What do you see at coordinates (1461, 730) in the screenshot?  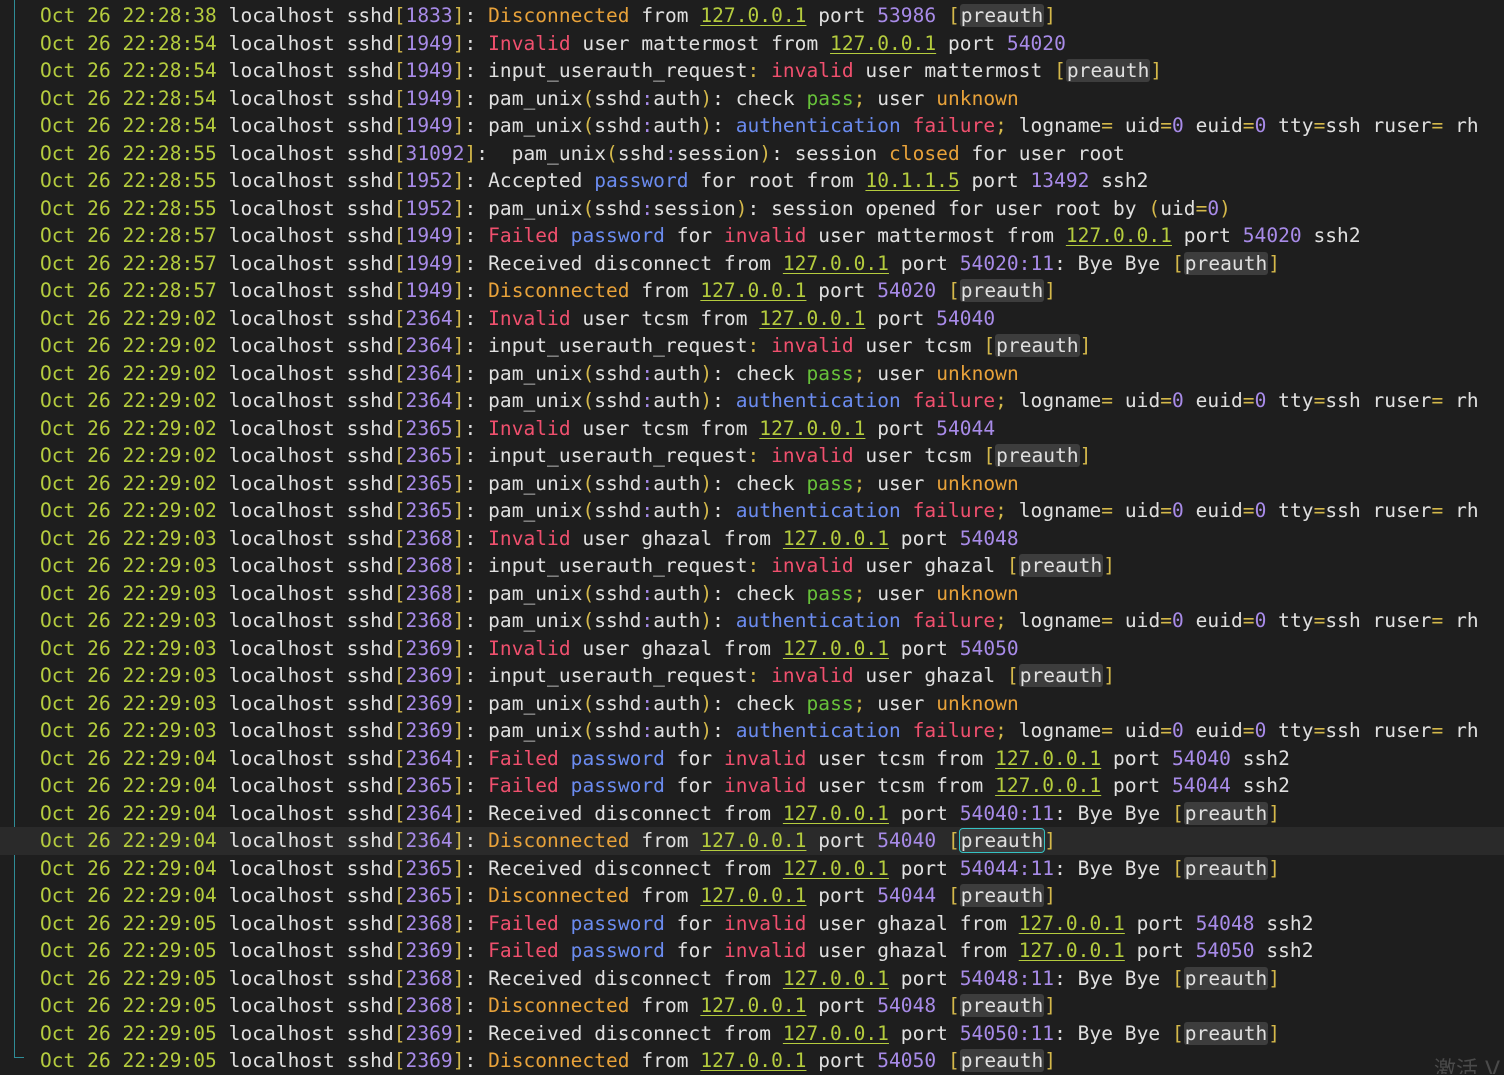 I see `log-message-text: rh` at bounding box center [1461, 730].